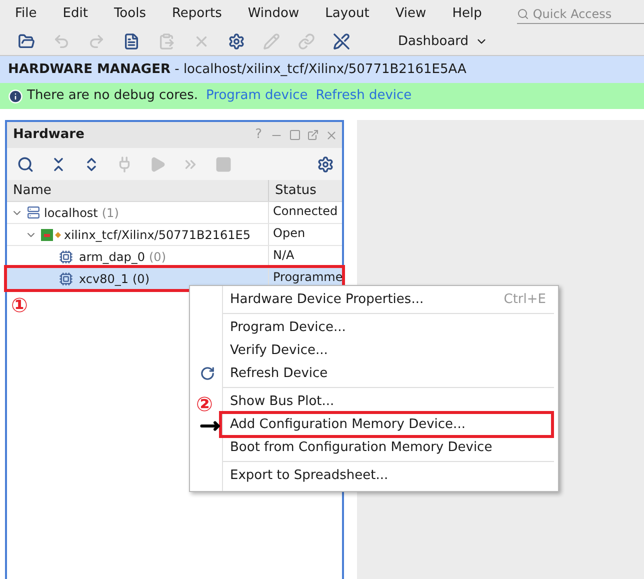 This screenshot has width=644, height=579. What do you see at coordinates (331, 135) in the screenshot?
I see `close-icon` at bounding box center [331, 135].